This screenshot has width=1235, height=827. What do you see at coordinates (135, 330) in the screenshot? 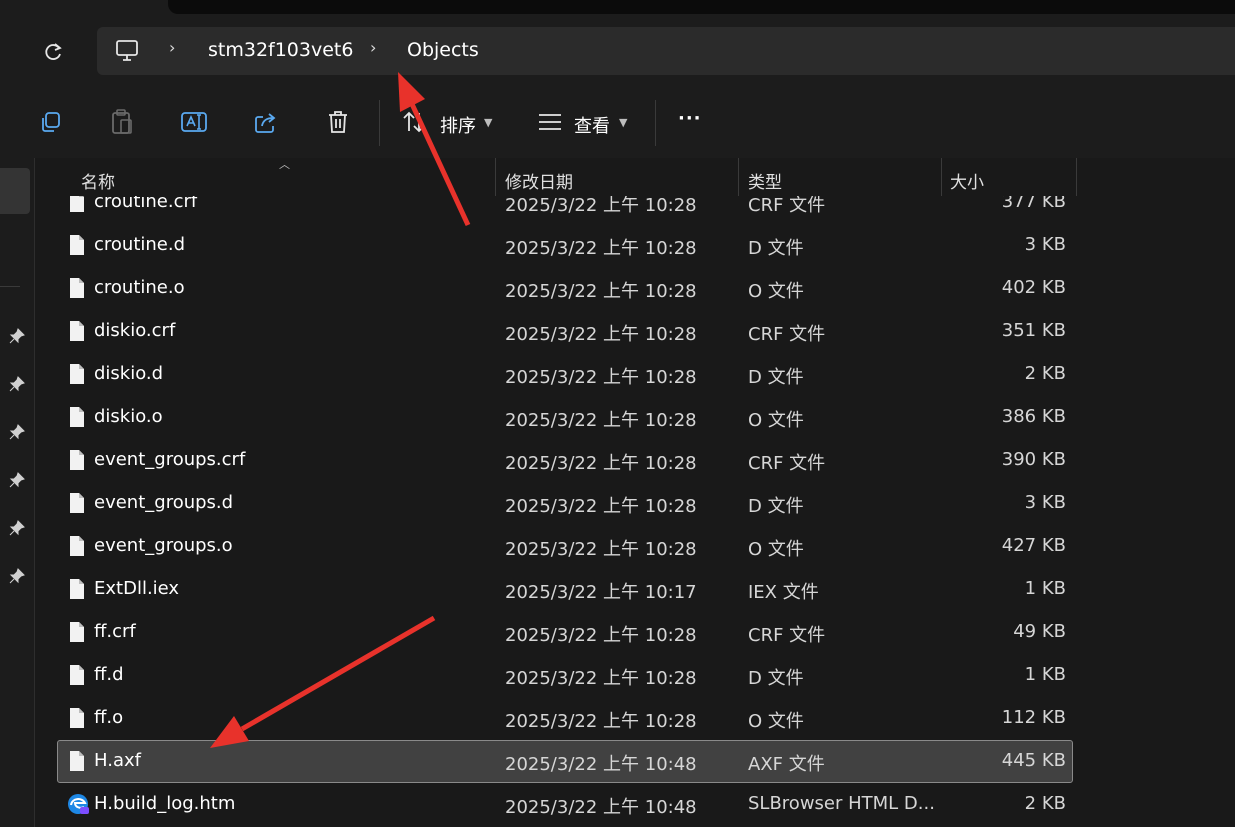
I see `file-name: diskio.crf` at bounding box center [135, 330].